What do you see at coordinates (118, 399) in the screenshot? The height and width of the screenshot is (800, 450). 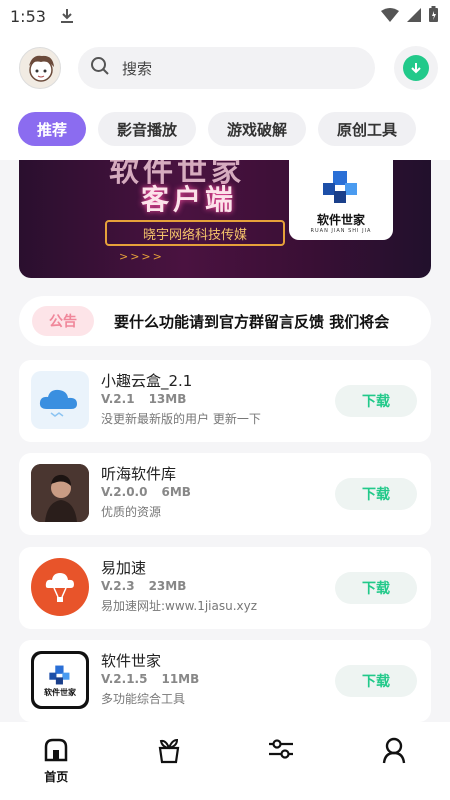 I see `app-version: V.2.1` at bounding box center [118, 399].